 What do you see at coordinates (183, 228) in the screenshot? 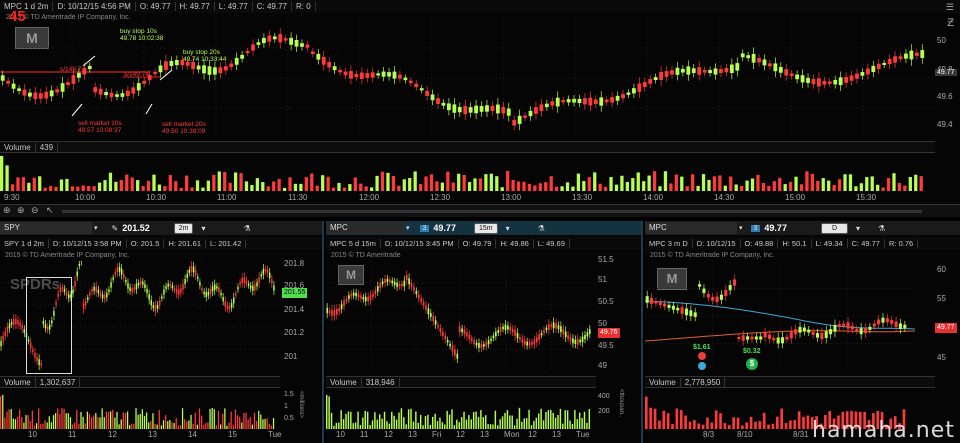
I see `timeframe-button: 2m` at bounding box center [183, 228].